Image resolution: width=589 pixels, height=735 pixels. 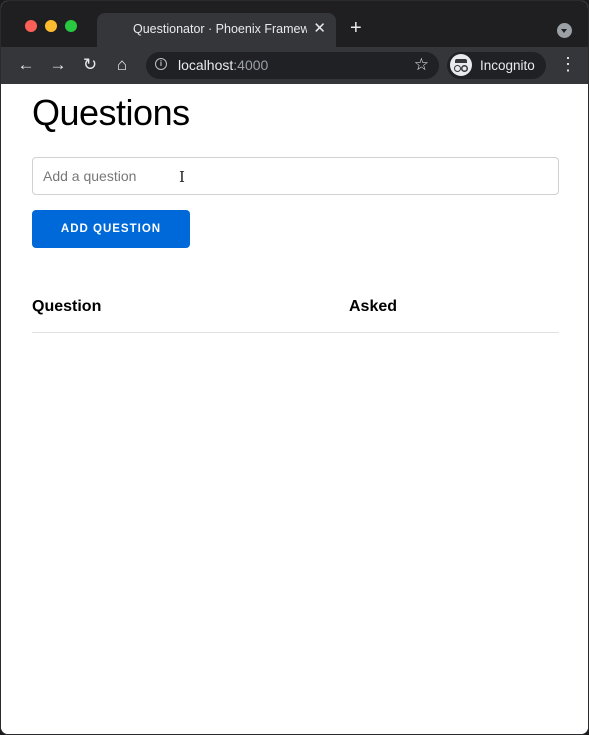 I want to click on zoom-window-button, so click(x=71, y=26).